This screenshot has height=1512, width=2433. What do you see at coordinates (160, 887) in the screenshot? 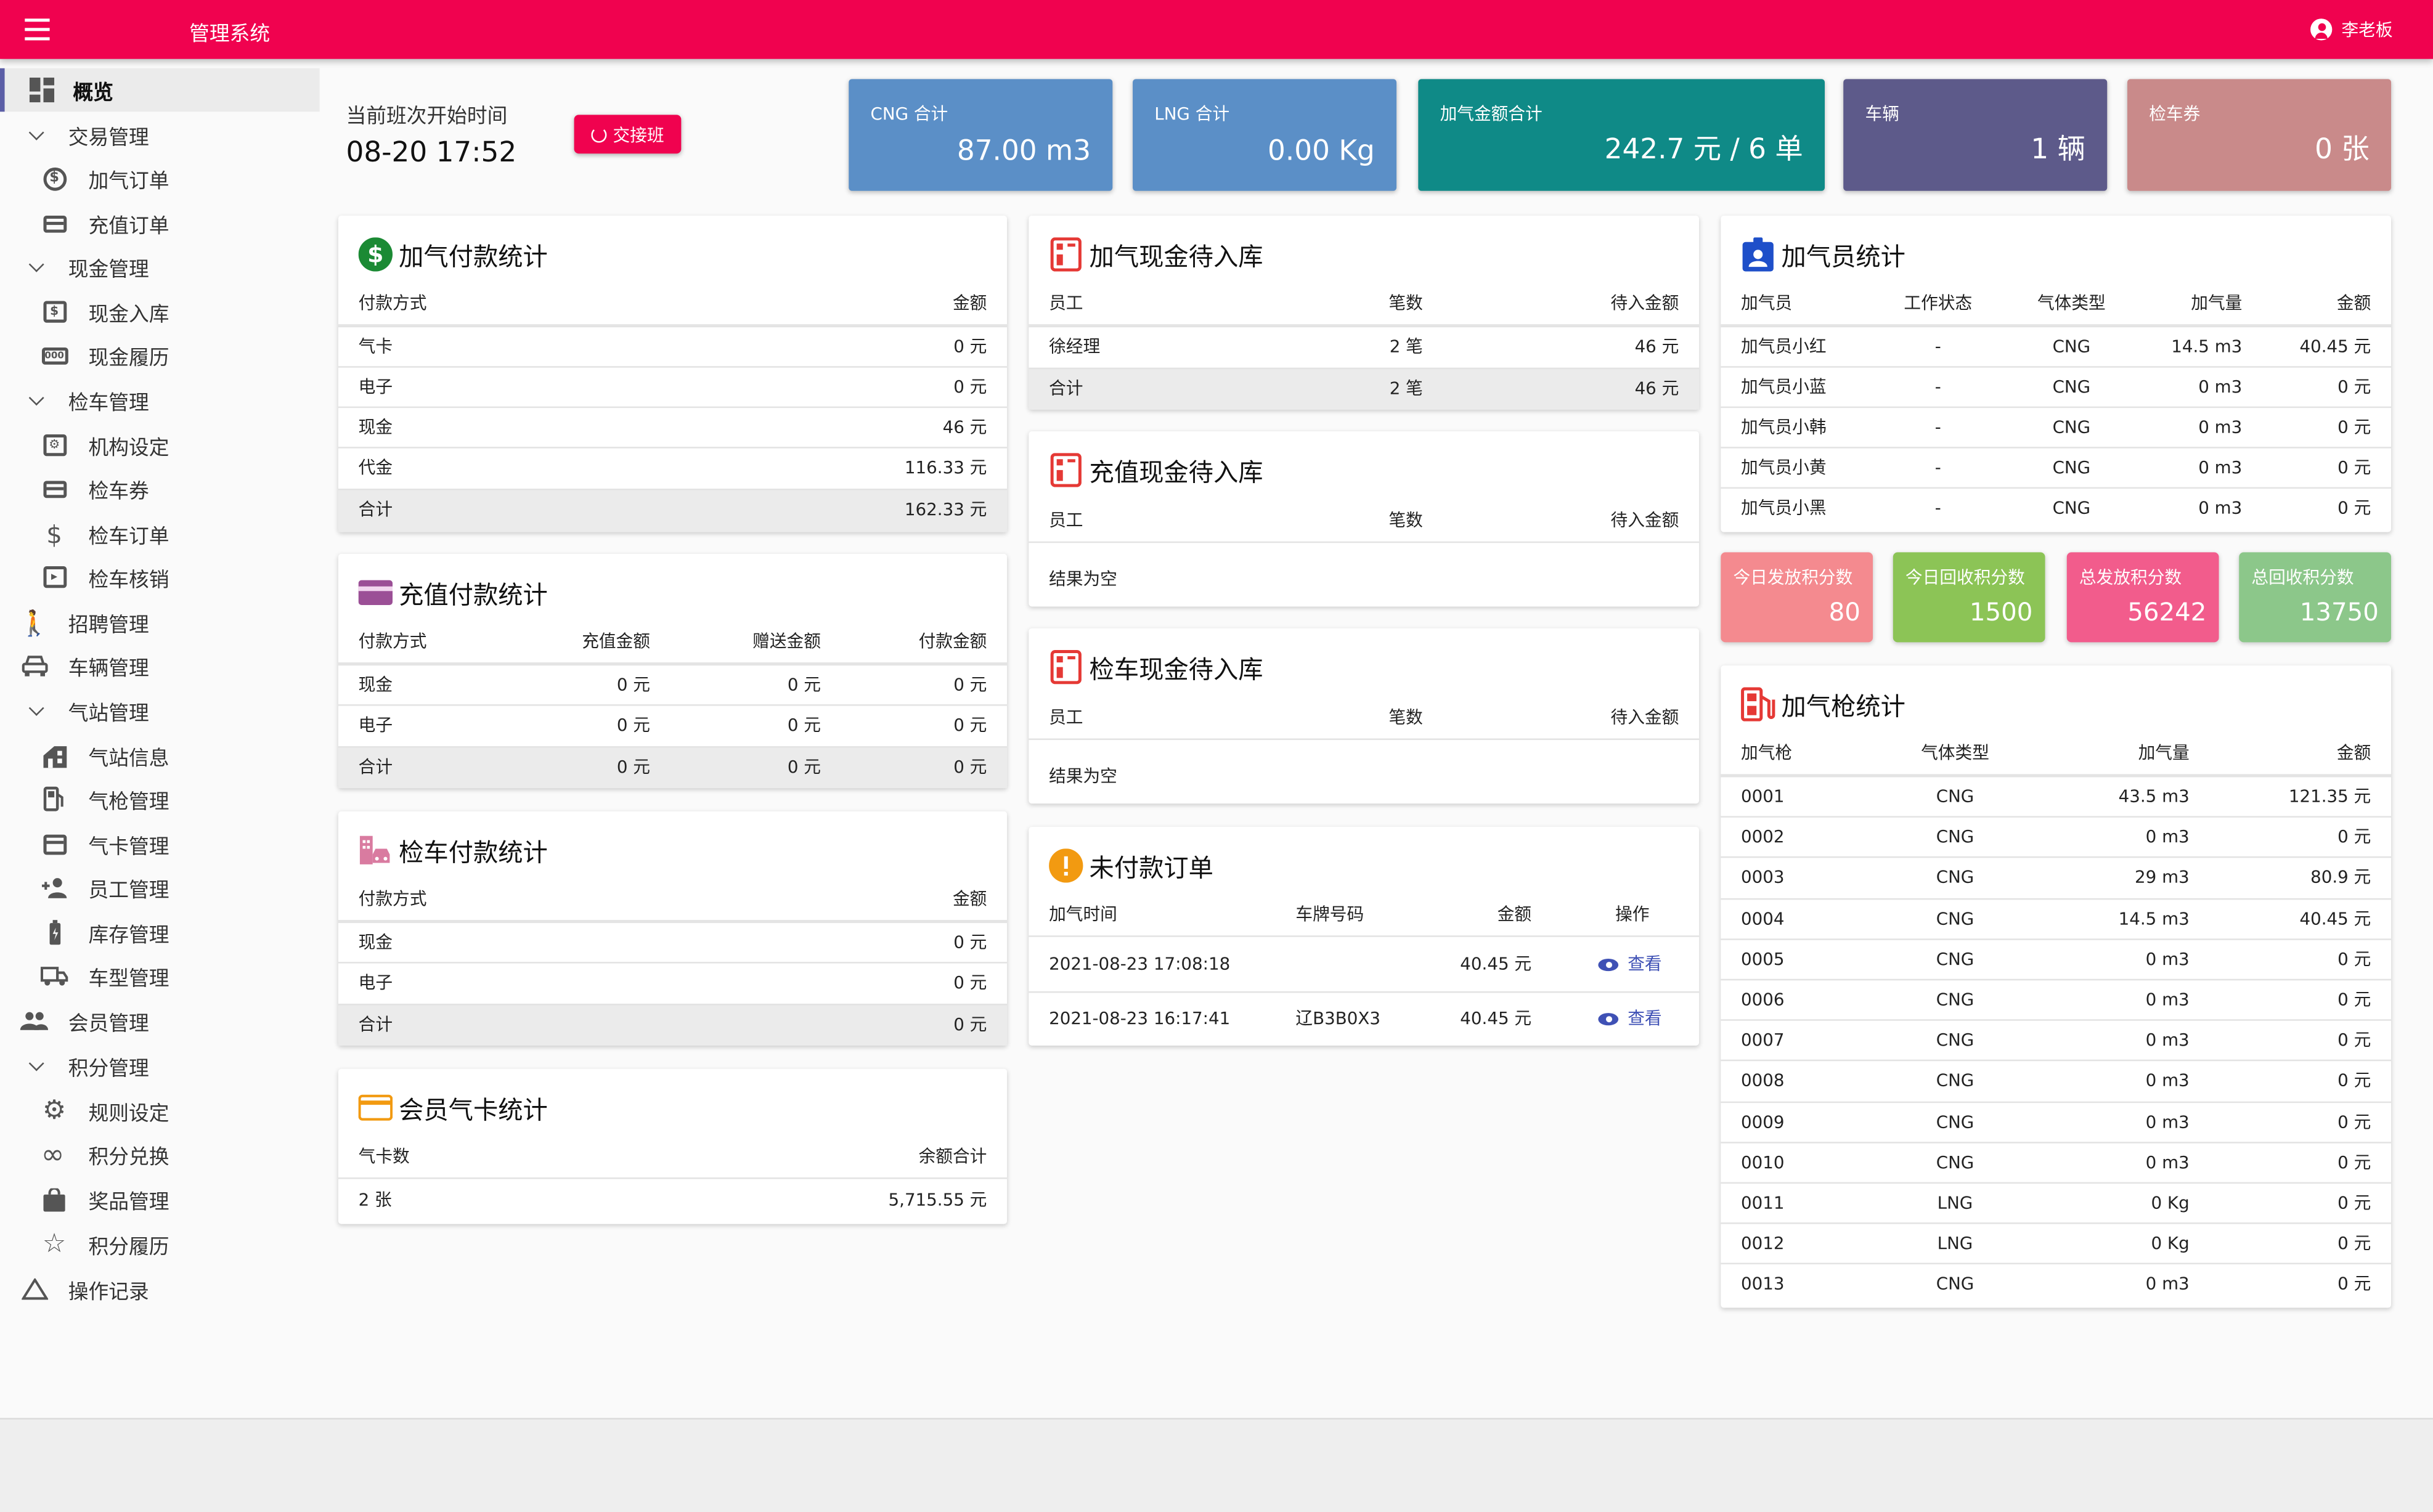
I see `sidebar-item-staff-management: 员工管理` at bounding box center [160, 887].